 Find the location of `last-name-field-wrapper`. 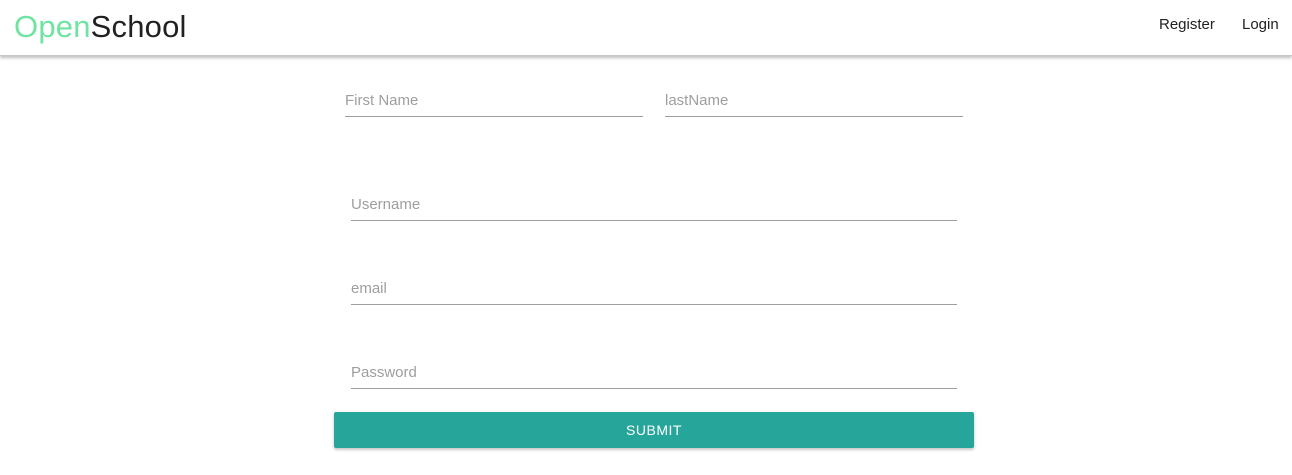

last-name-field-wrapper is located at coordinates (814, 101).